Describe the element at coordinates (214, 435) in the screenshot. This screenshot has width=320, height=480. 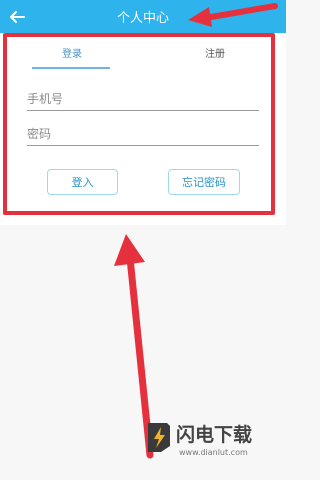
I see `watermark-name: 闪电下载` at that location.